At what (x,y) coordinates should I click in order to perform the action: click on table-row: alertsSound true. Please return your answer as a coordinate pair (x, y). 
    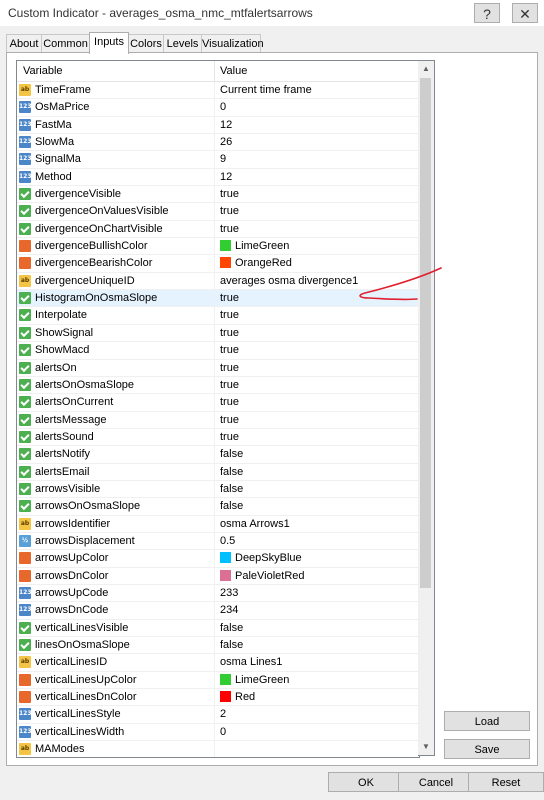
    Looking at the image, I should click on (218, 437).